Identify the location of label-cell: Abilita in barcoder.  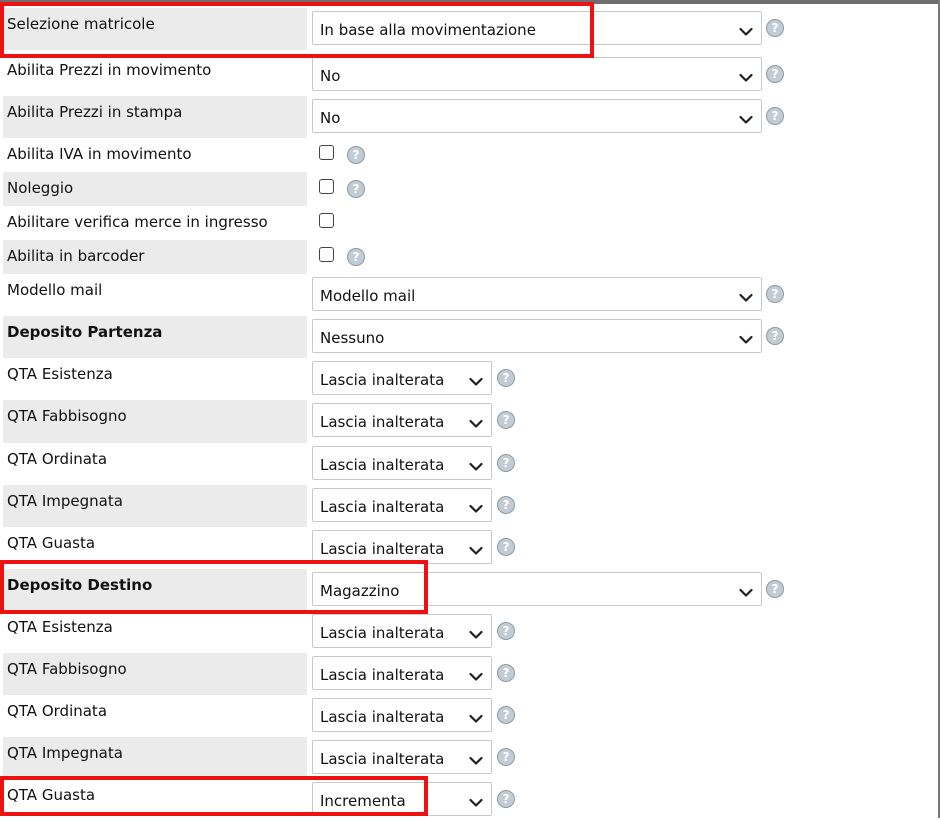
(155, 257).